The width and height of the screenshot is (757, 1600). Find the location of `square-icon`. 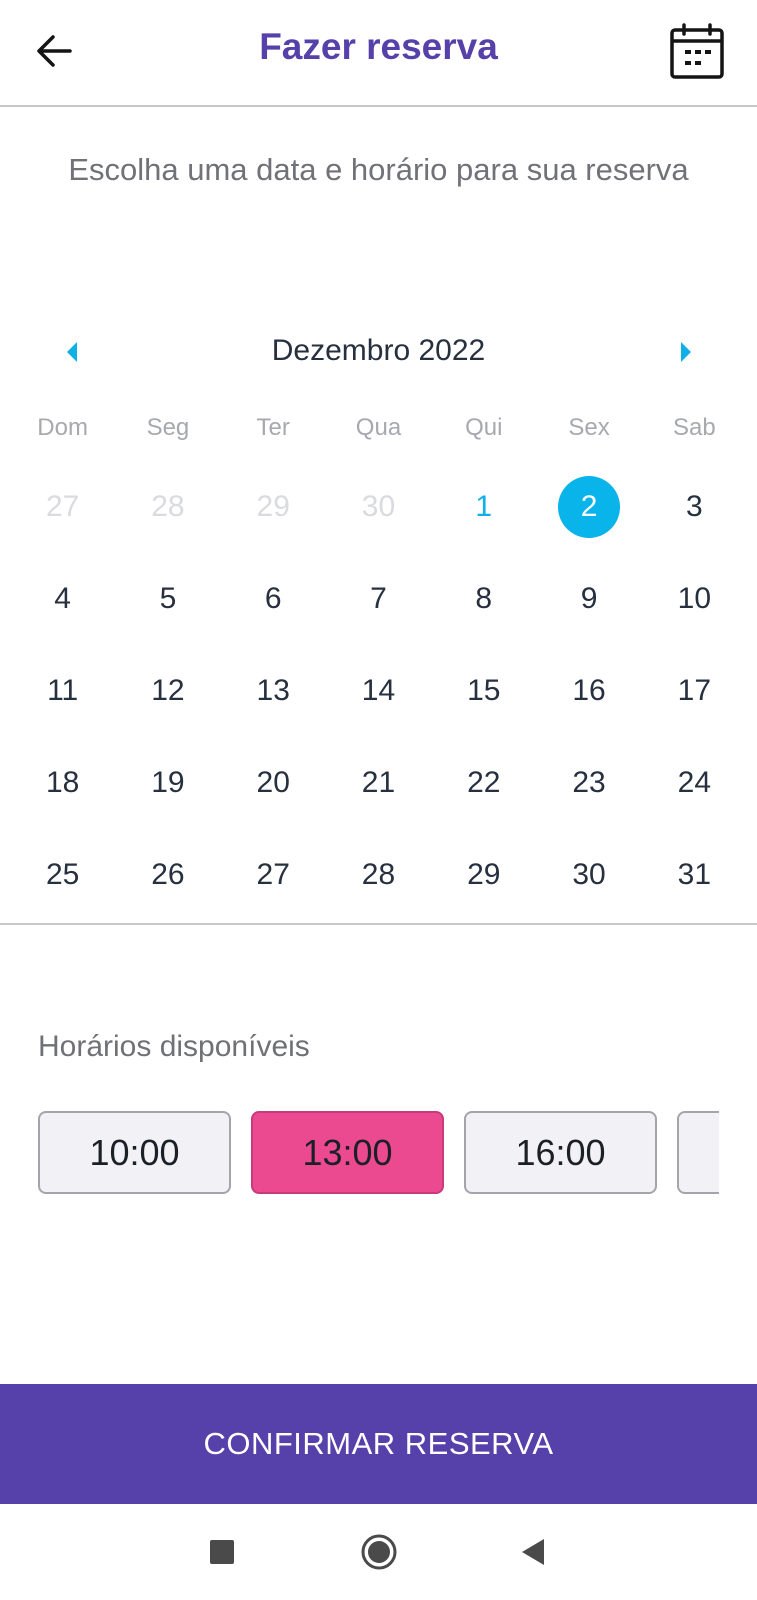

square-icon is located at coordinates (222, 1552).